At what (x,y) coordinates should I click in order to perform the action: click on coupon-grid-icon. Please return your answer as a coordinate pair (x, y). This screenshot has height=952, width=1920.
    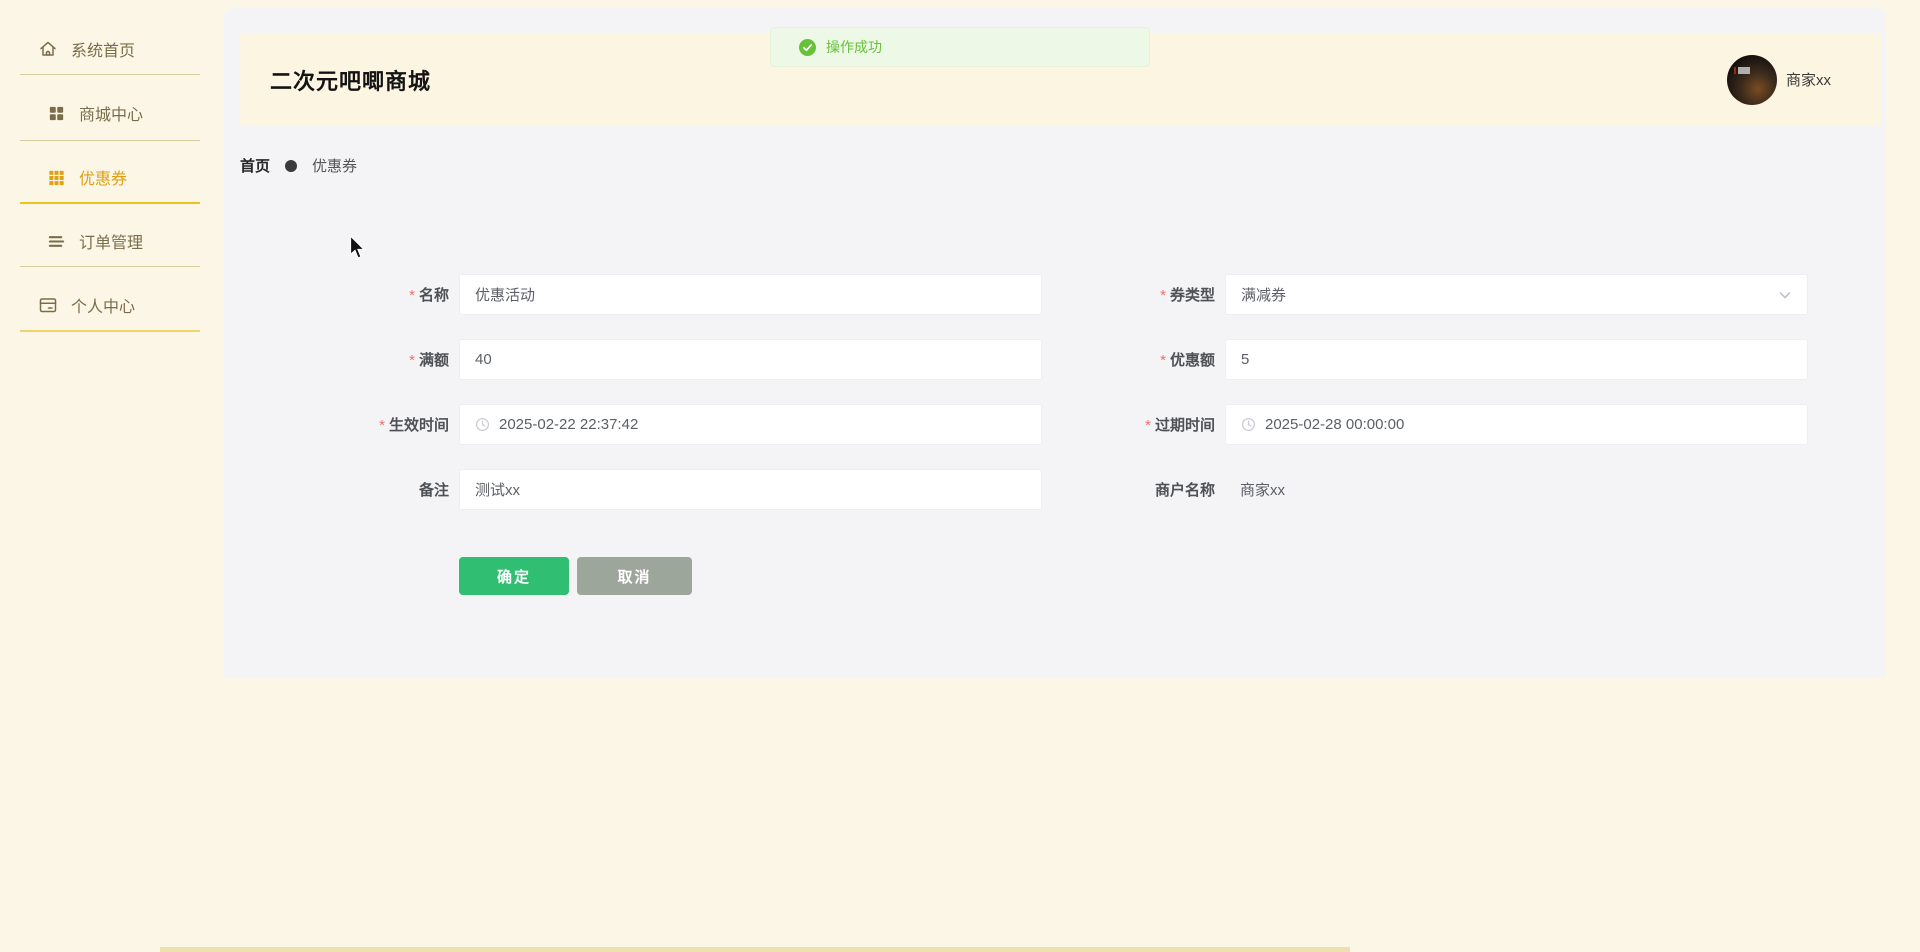
    Looking at the image, I should click on (56, 177).